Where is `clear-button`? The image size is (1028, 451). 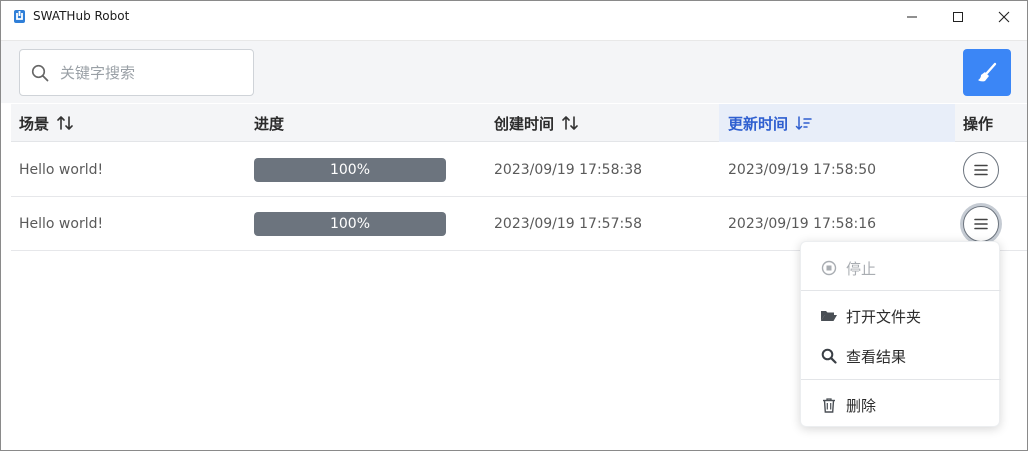 clear-button is located at coordinates (987, 72).